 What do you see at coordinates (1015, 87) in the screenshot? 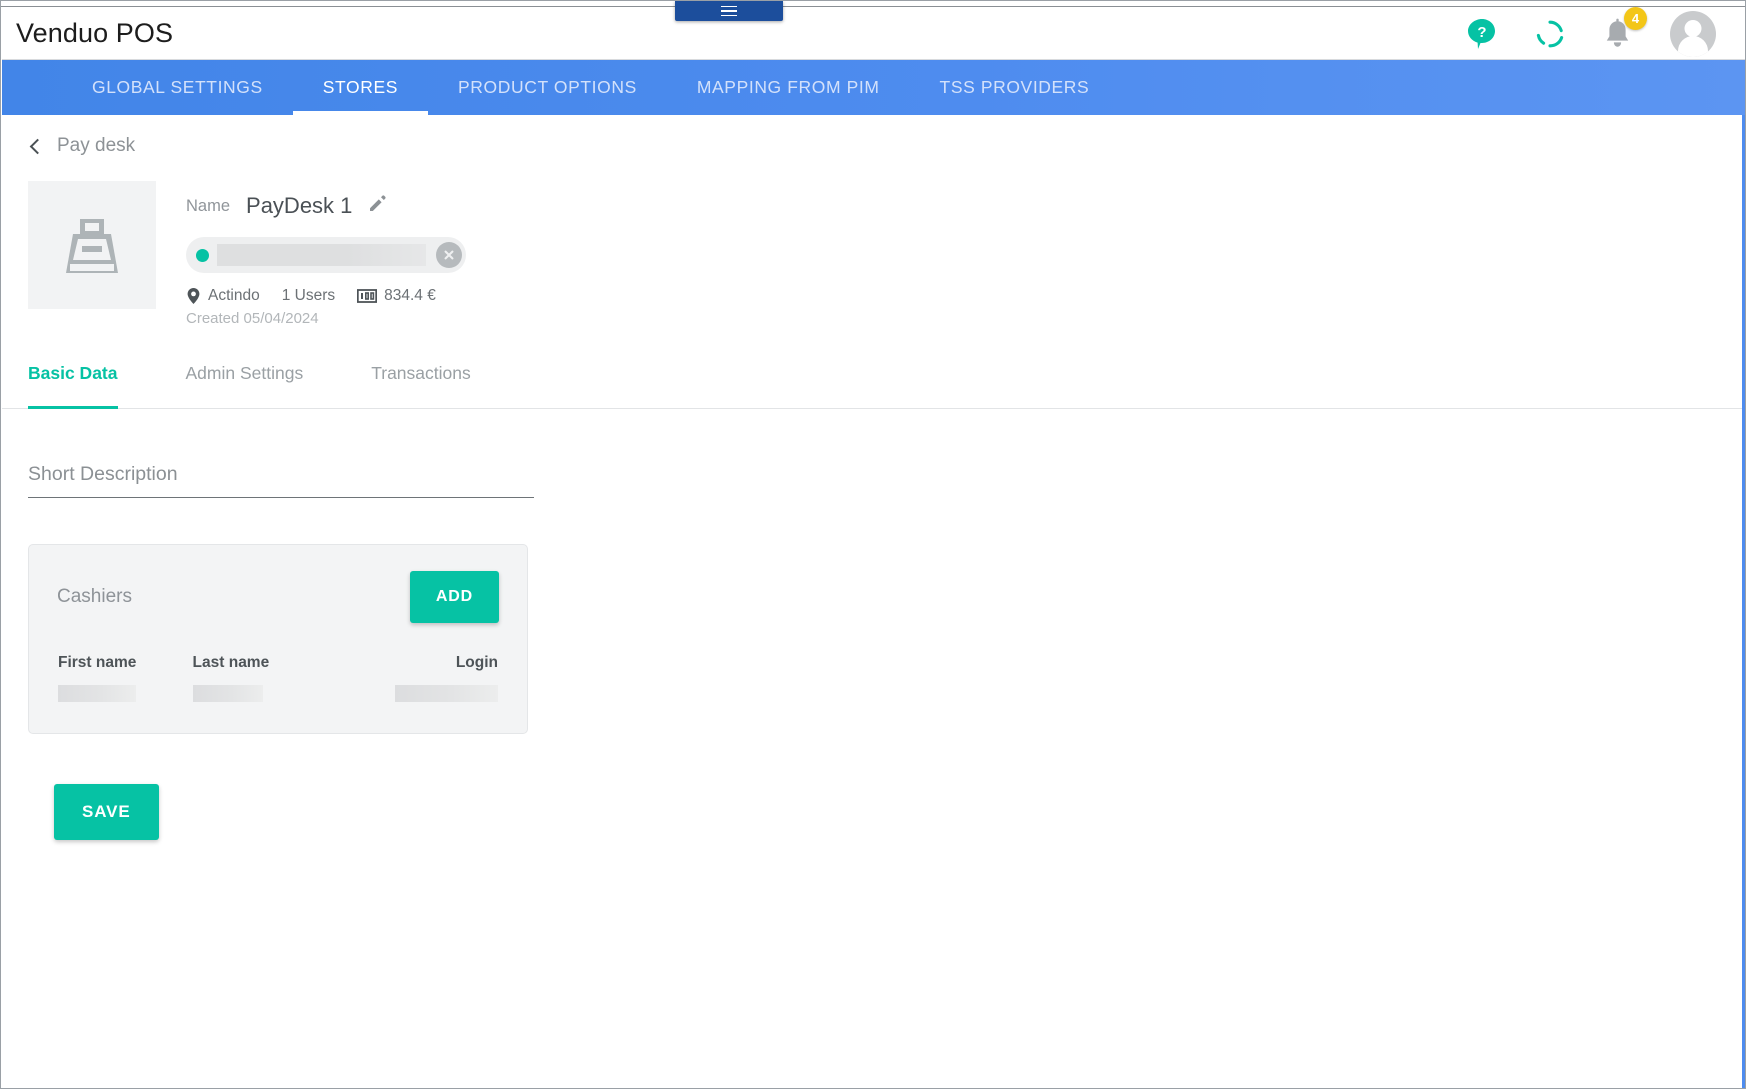
I see `nav-item-tss-providers: TSS PROVIDERS` at bounding box center [1015, 87].